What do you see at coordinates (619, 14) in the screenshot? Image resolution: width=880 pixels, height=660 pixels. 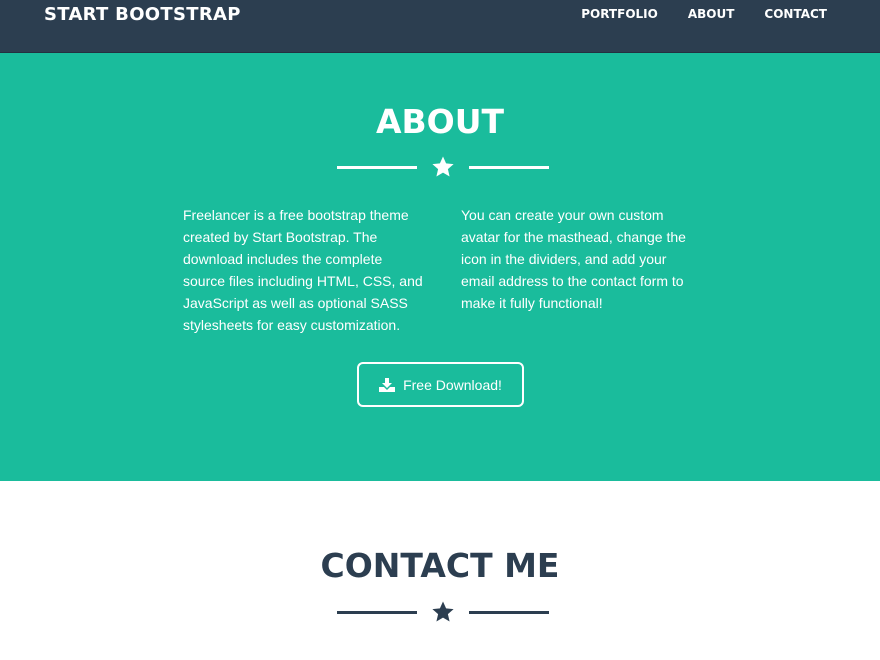 I see `nav-link-portfolio: PORTFOLIO` at bounding box center [619, 14].